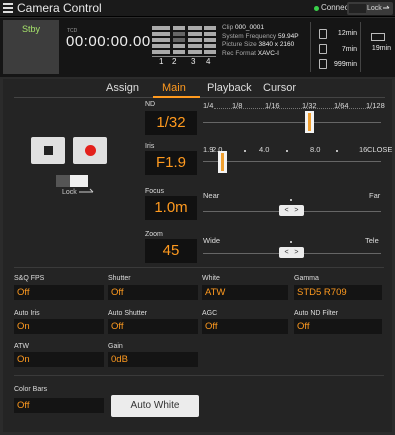 Image resolution: width=395 pixels, height=435 pixels. Describe the element at coordinates (108, 41) in the screenshot. I see `timecode: 00:00:00.00` at that location.